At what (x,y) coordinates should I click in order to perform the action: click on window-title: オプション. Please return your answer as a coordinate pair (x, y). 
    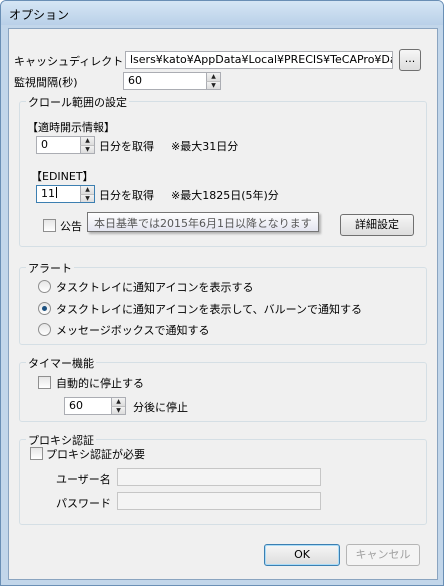
    Looking at the image, I should click on (39, 15).